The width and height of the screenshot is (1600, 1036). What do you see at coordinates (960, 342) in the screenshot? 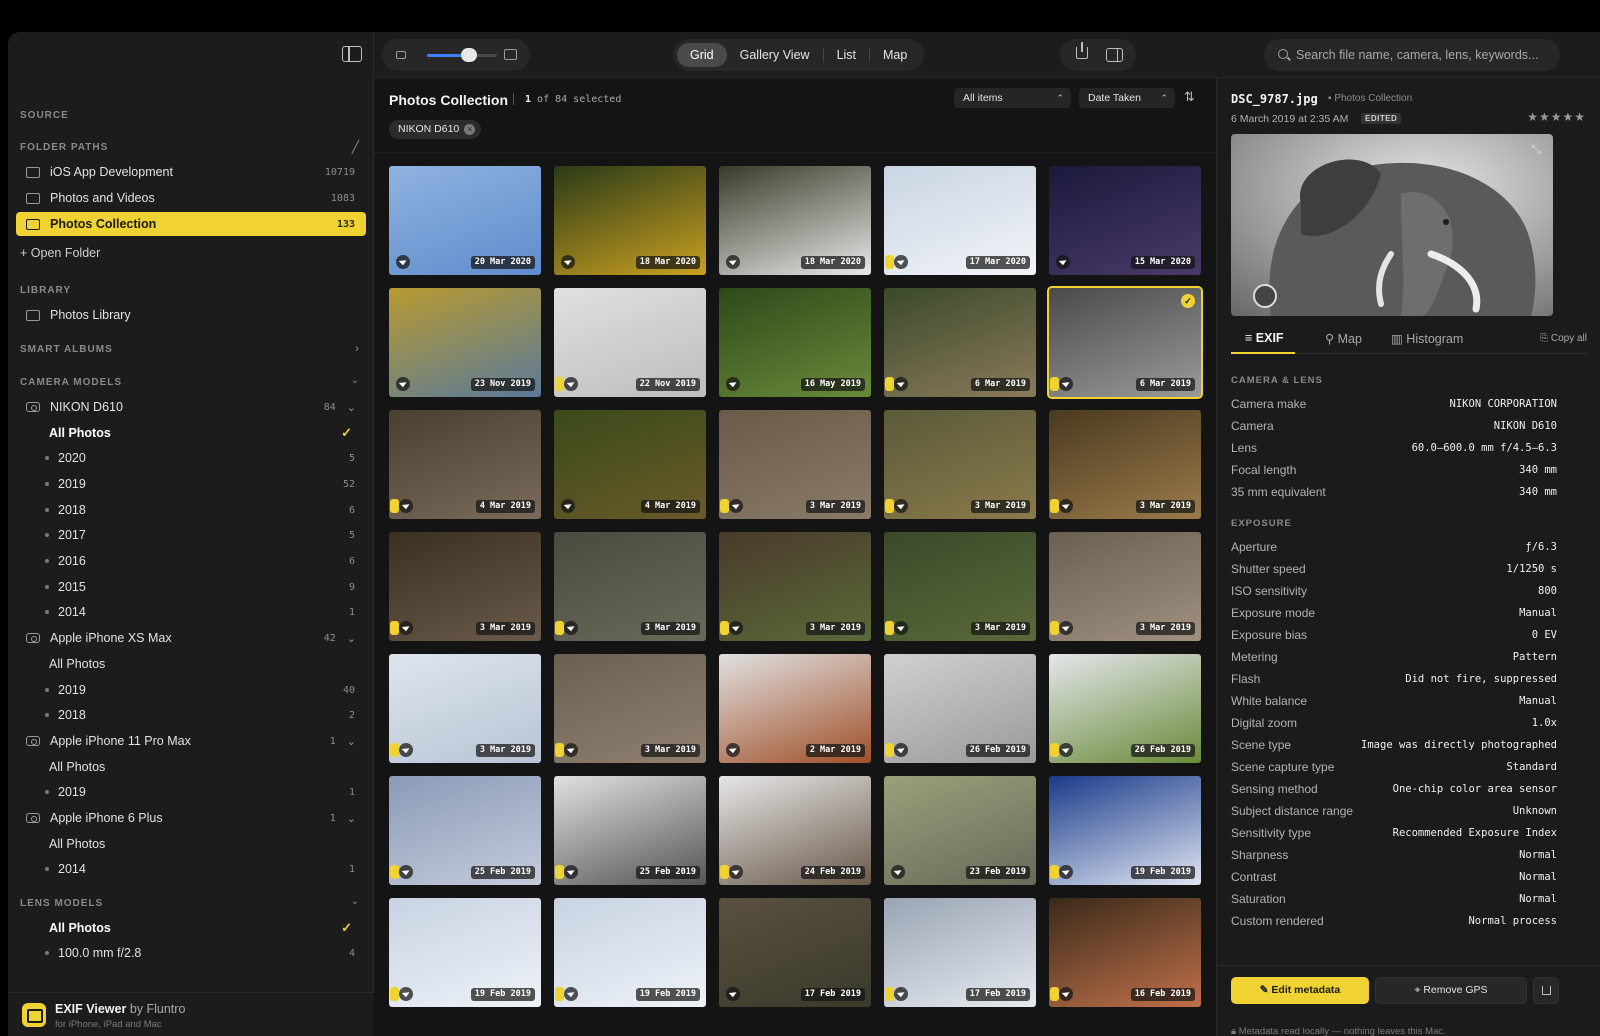
I see `photo-tile: 6 Mar 2019` at bounding box center [960, 342].